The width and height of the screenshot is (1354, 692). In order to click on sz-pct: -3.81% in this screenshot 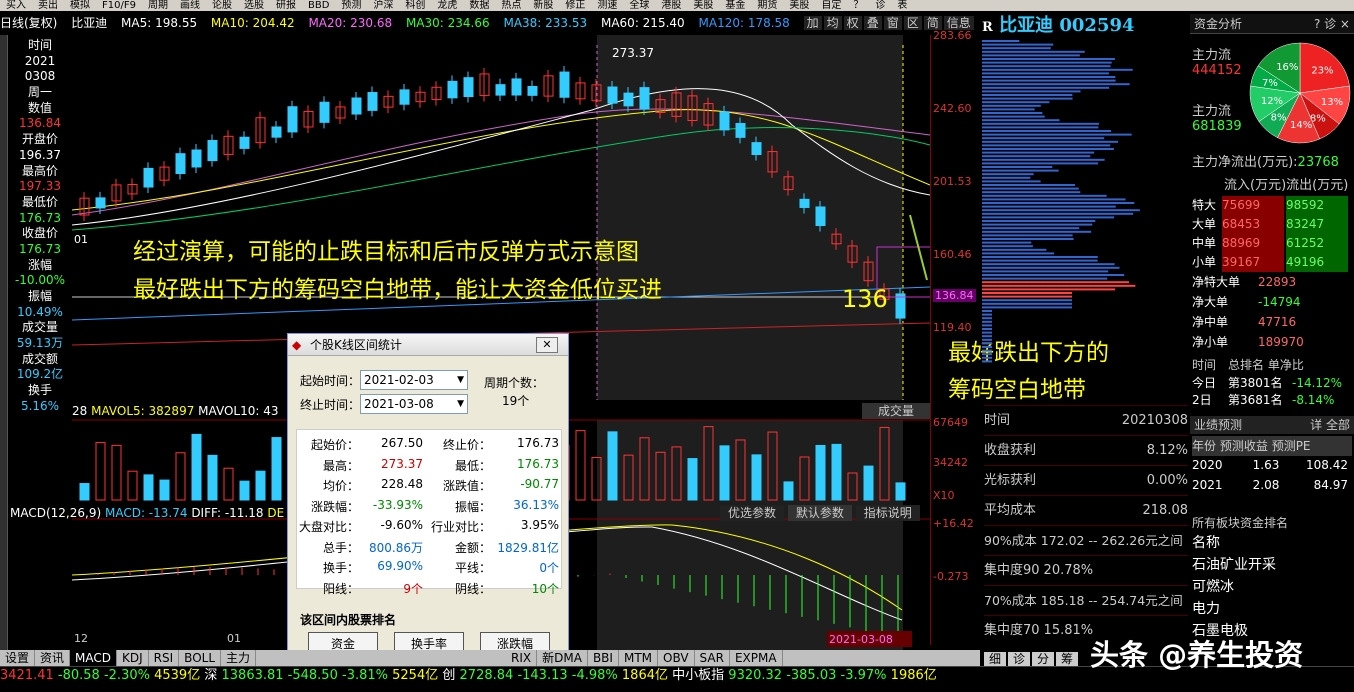, I will do `click(365, 675)`.